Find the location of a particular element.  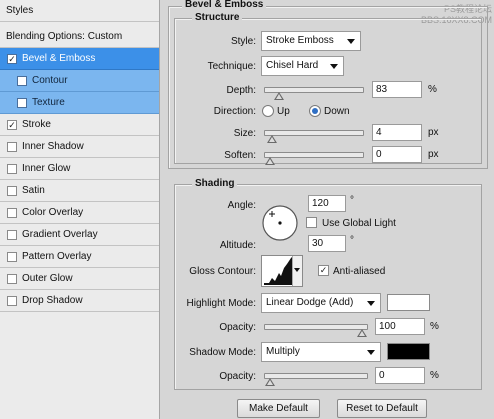

style-item-outer-glow: Outer Glow is located at coordinates (79, 279).